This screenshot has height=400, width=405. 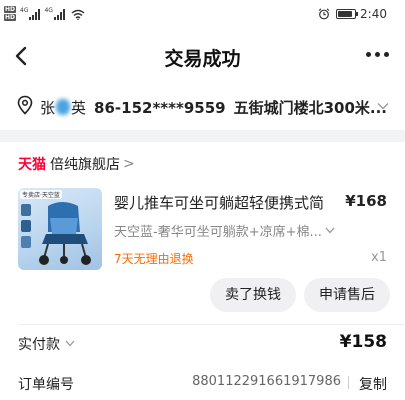 What do you see at coordinates (366, 201) in the screenshot?
I see `product-price: ¥168` at bounding box center [366, 201].